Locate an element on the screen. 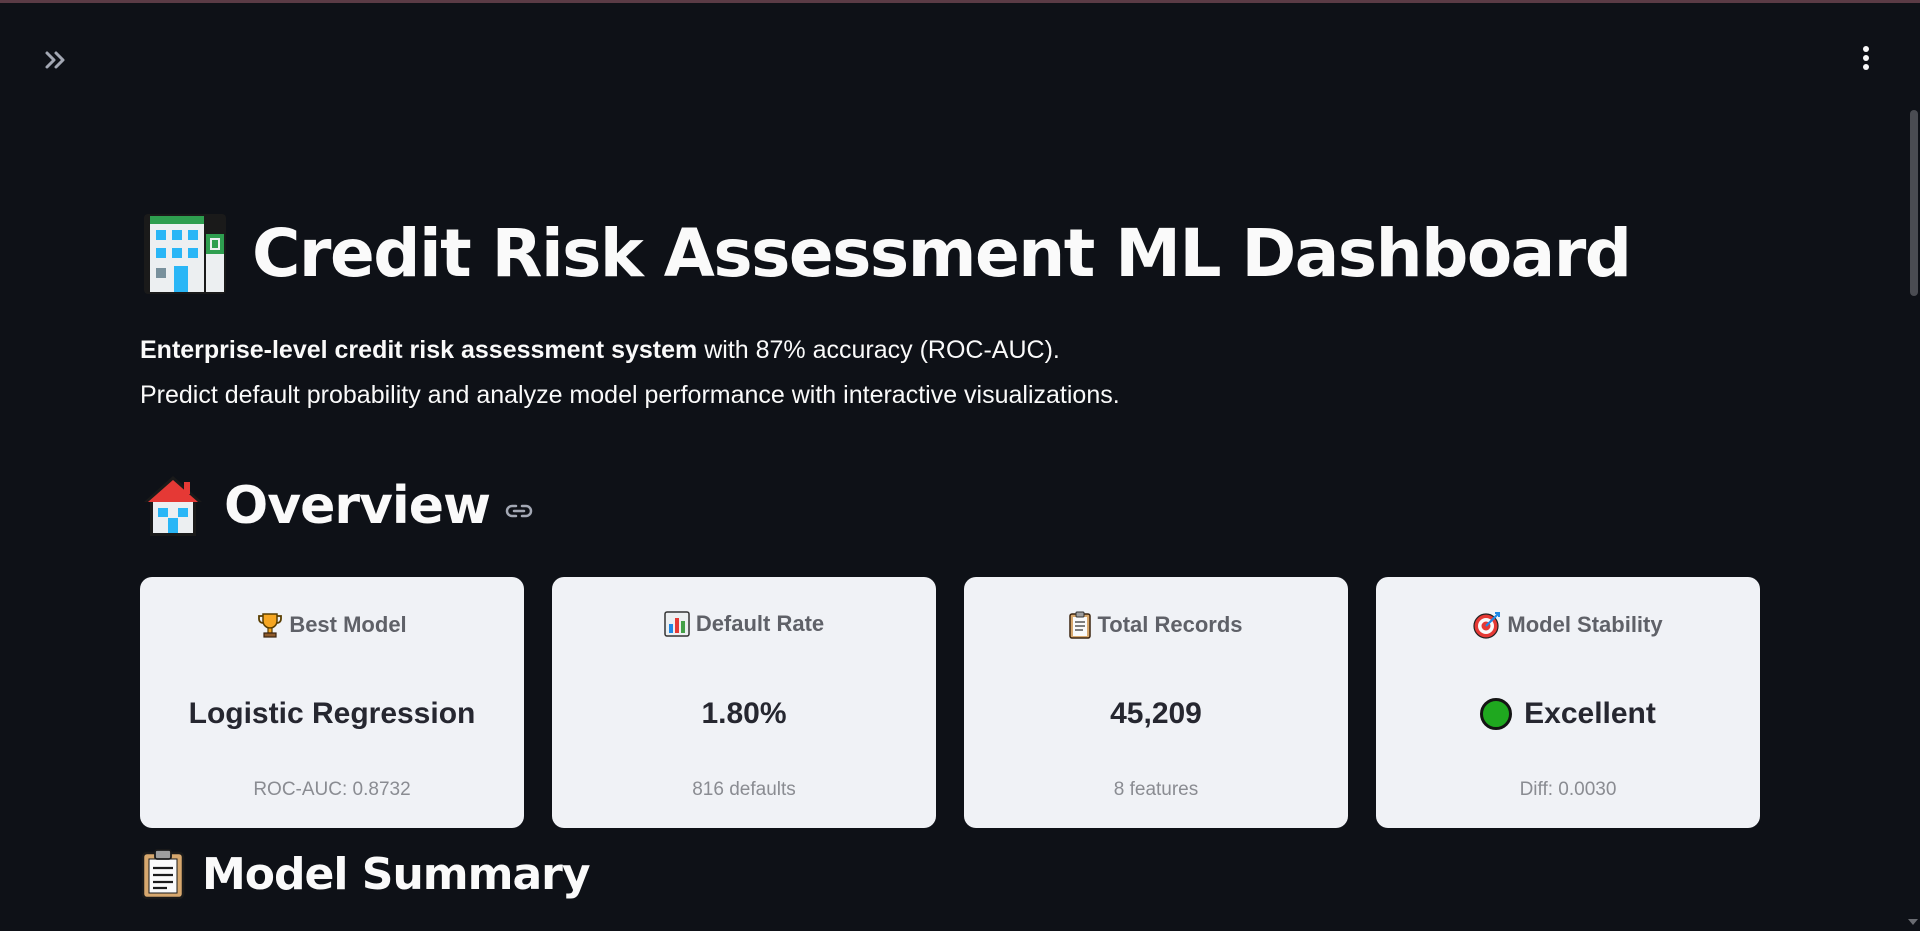  direct-hit-icon is located at coordinates (1487, 625).